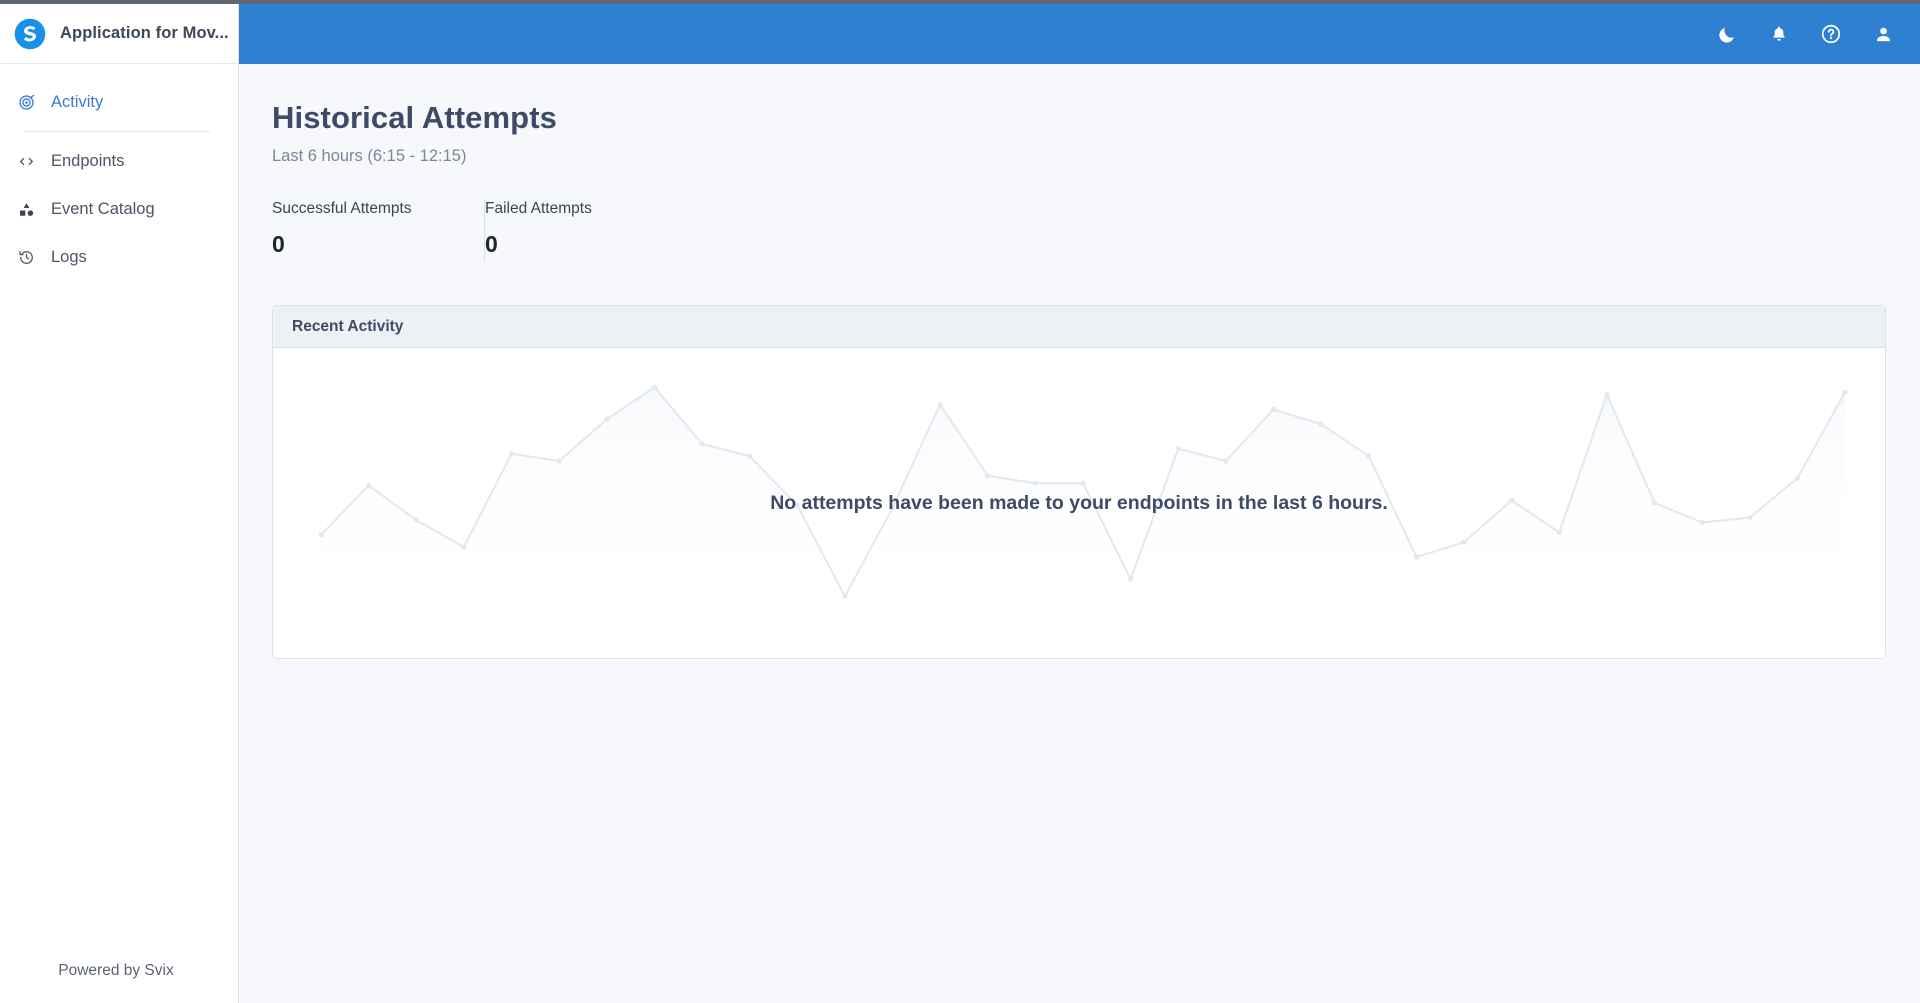  What do you see at coordinates (1079, 327) in the screenshot?
I see `recent-activity-card-header: Recent Activity` at bounding box center [1079, 327].